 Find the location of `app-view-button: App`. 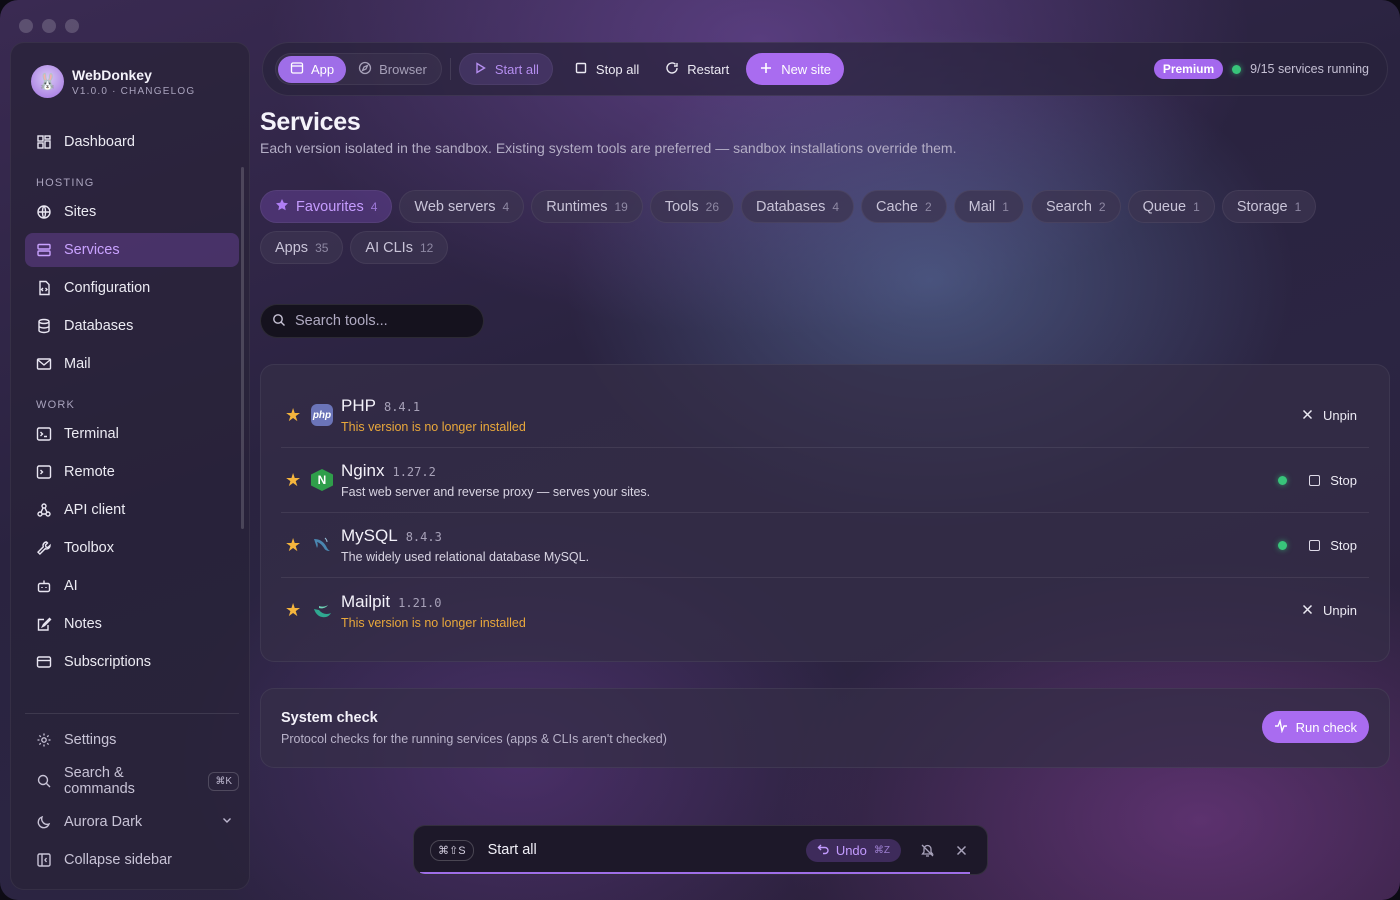

app-view-button: App is located at coordinates (312, 69).